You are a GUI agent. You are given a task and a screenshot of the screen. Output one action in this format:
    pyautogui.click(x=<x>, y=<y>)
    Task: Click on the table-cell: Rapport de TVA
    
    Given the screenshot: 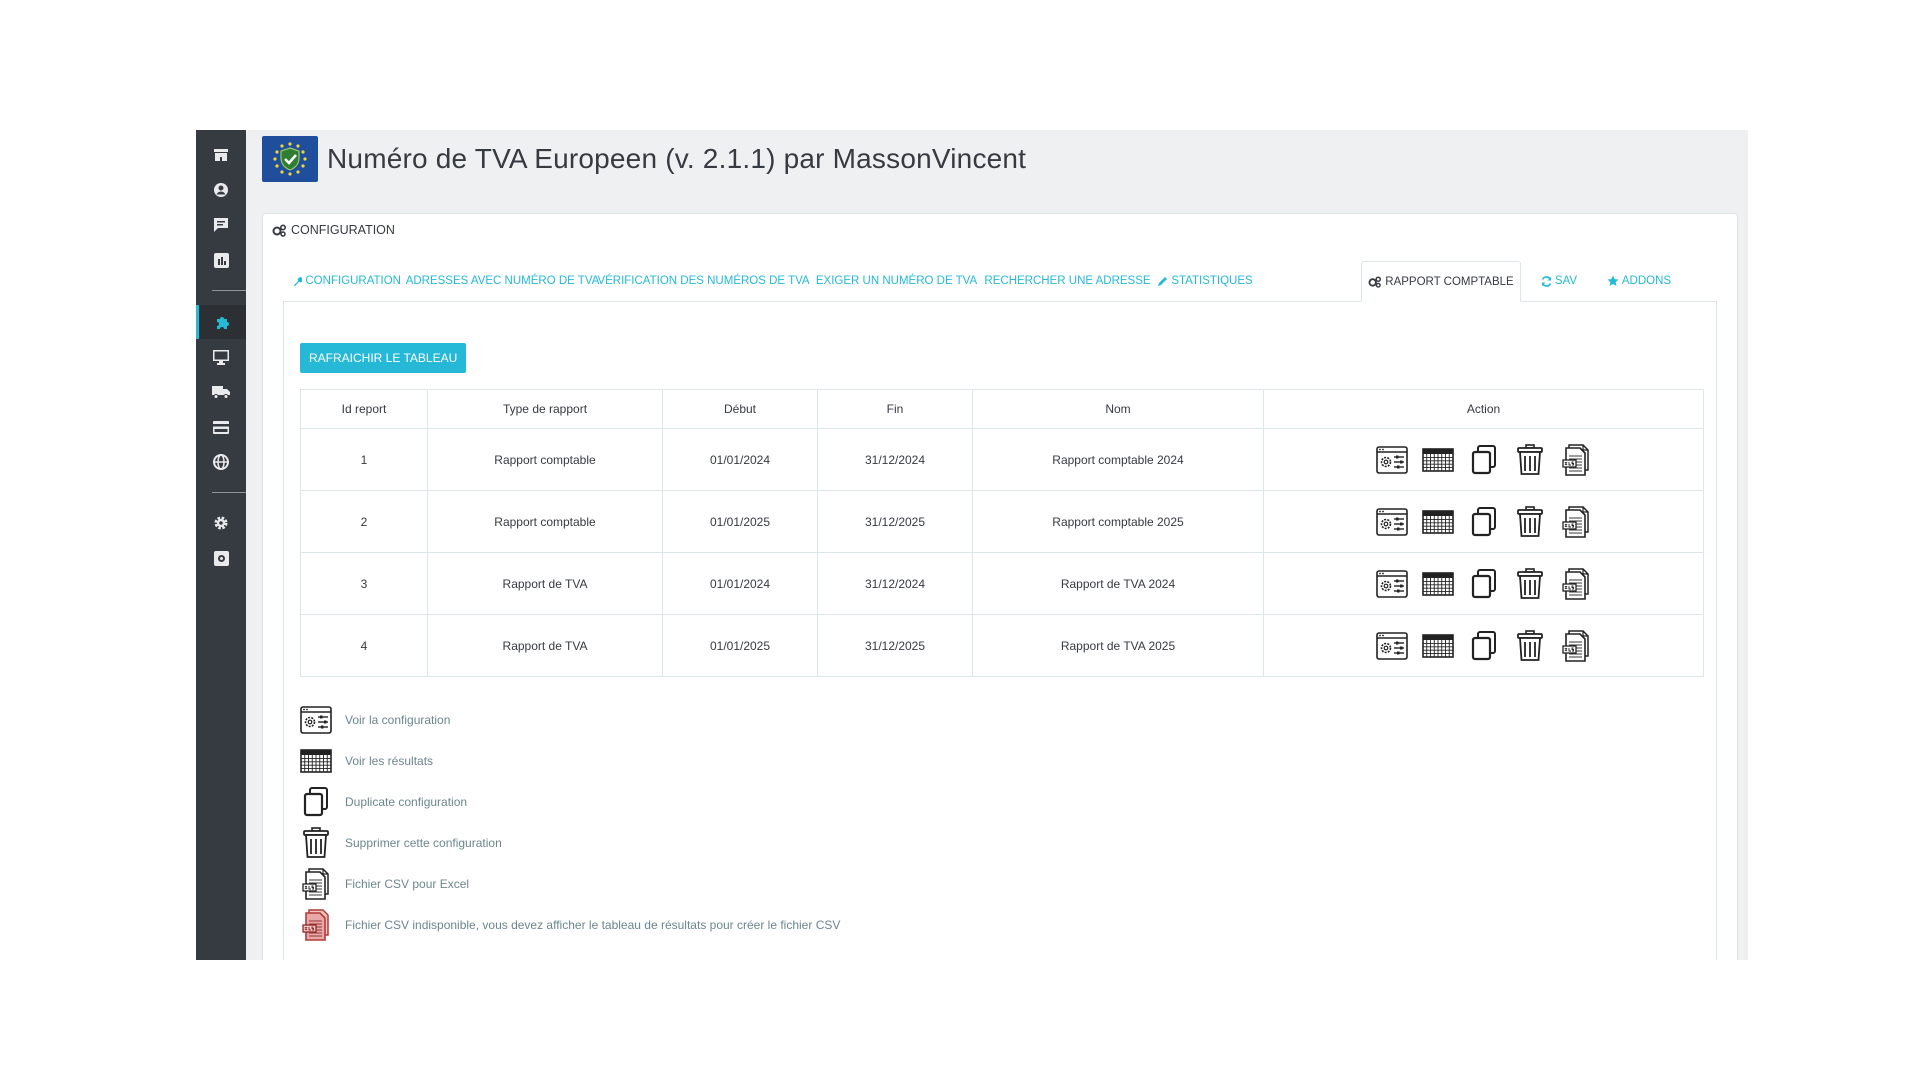 What is the action you would take?
    pyautogui.click(x=545, y=583)
    